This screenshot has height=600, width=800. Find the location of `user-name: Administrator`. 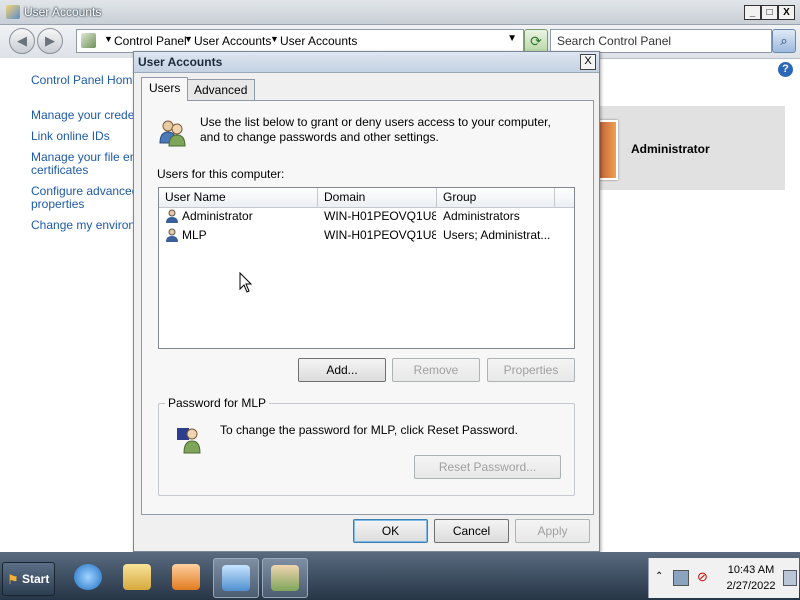

user-name: Administrator is located at coordinates (217, 216).